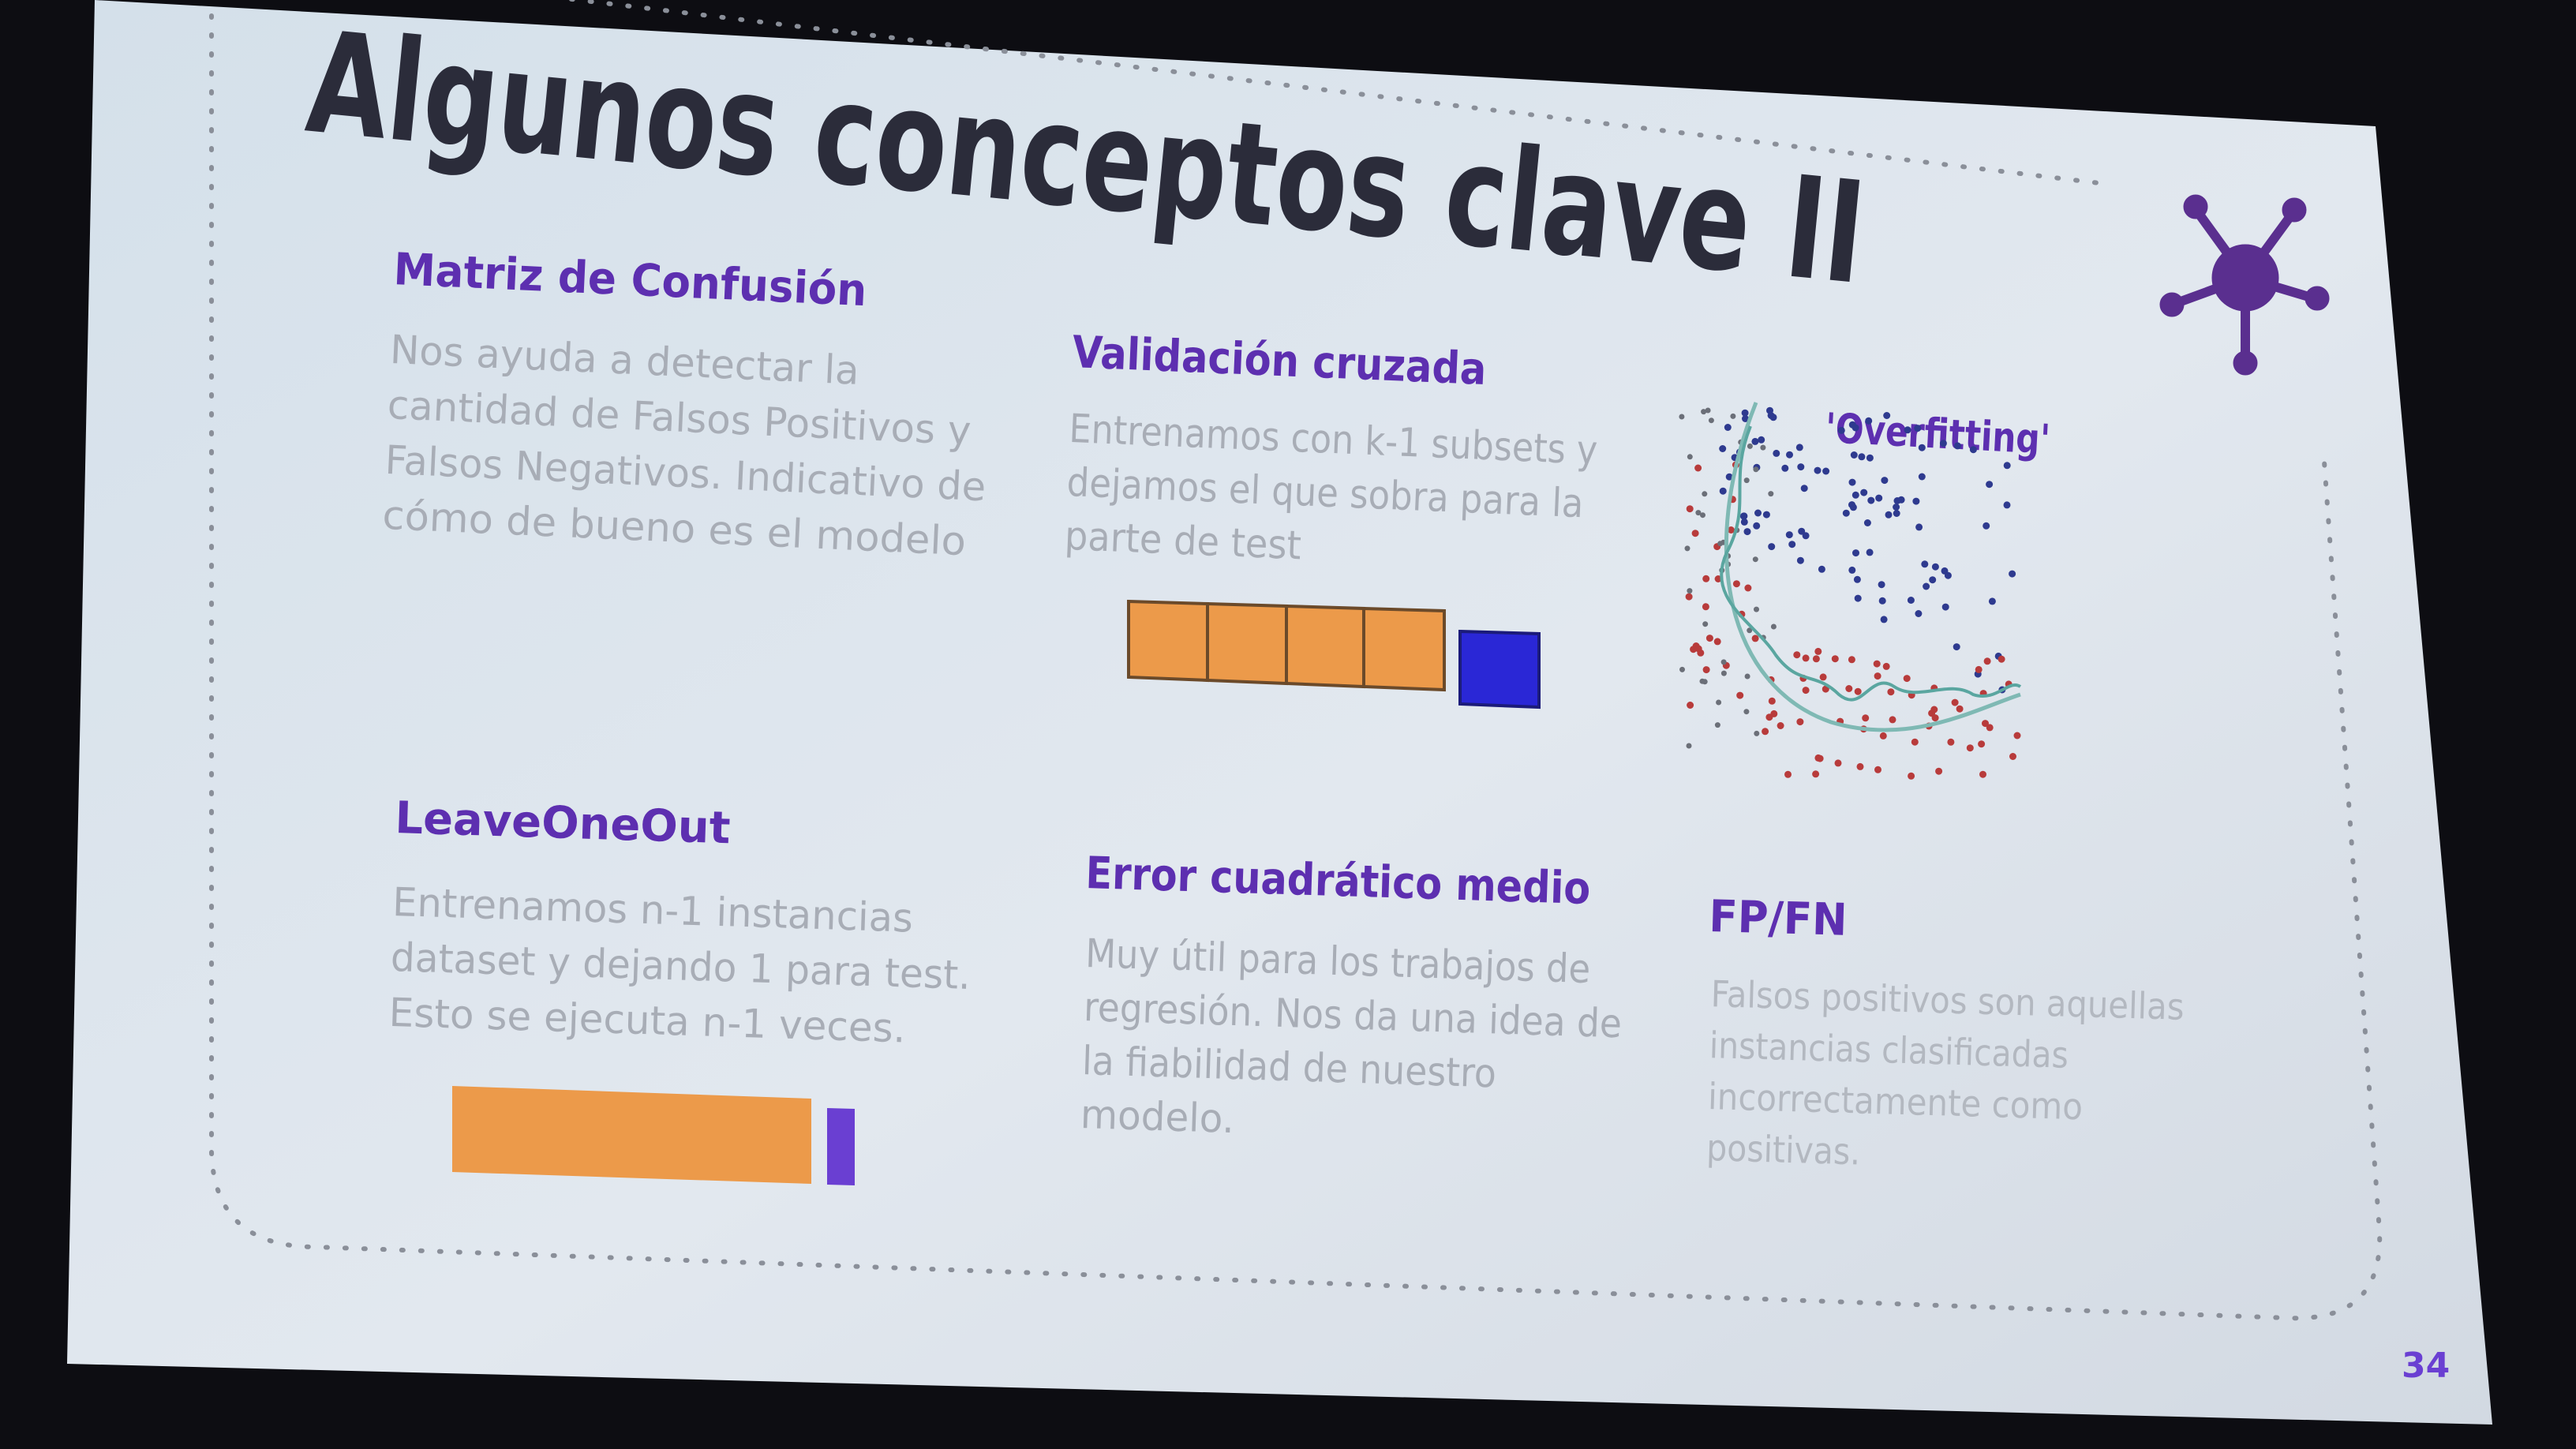  What do you see at coordinates (841, 1146) in the screenshot?
I see `test-block` at bounding box center [841, 1146].